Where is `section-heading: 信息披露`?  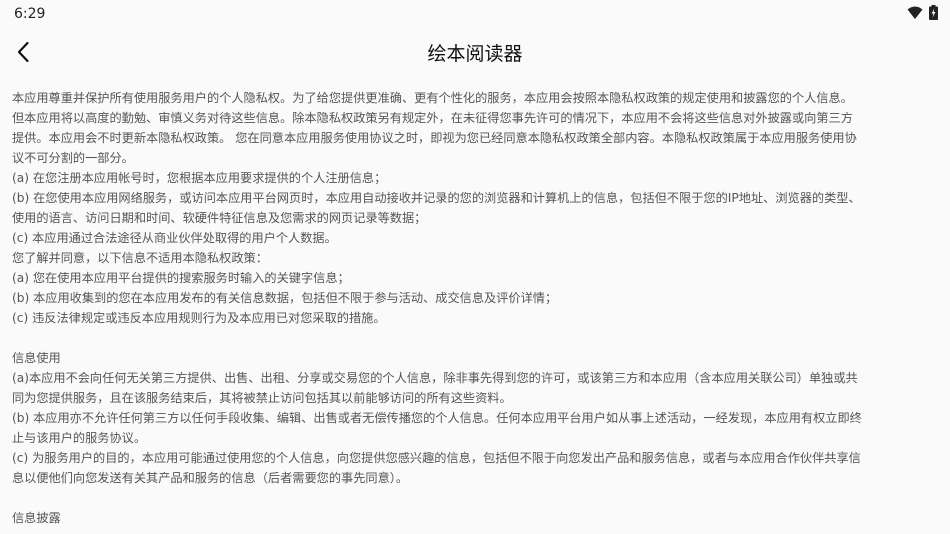
section-heading: 信息披露 is located at coordinates (36, 518).